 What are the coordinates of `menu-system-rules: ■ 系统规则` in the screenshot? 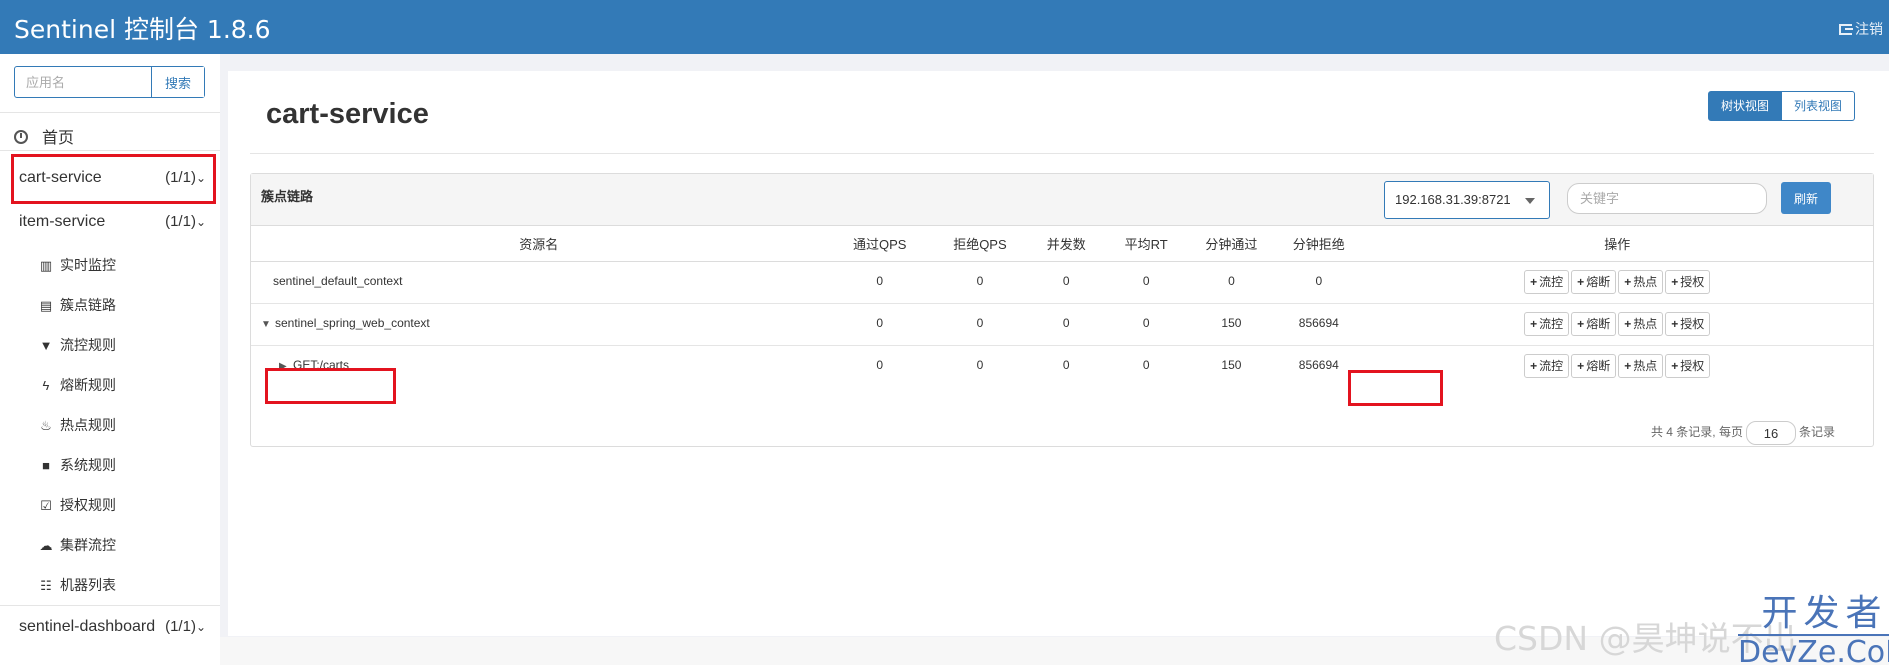 It's located at (110, 465).